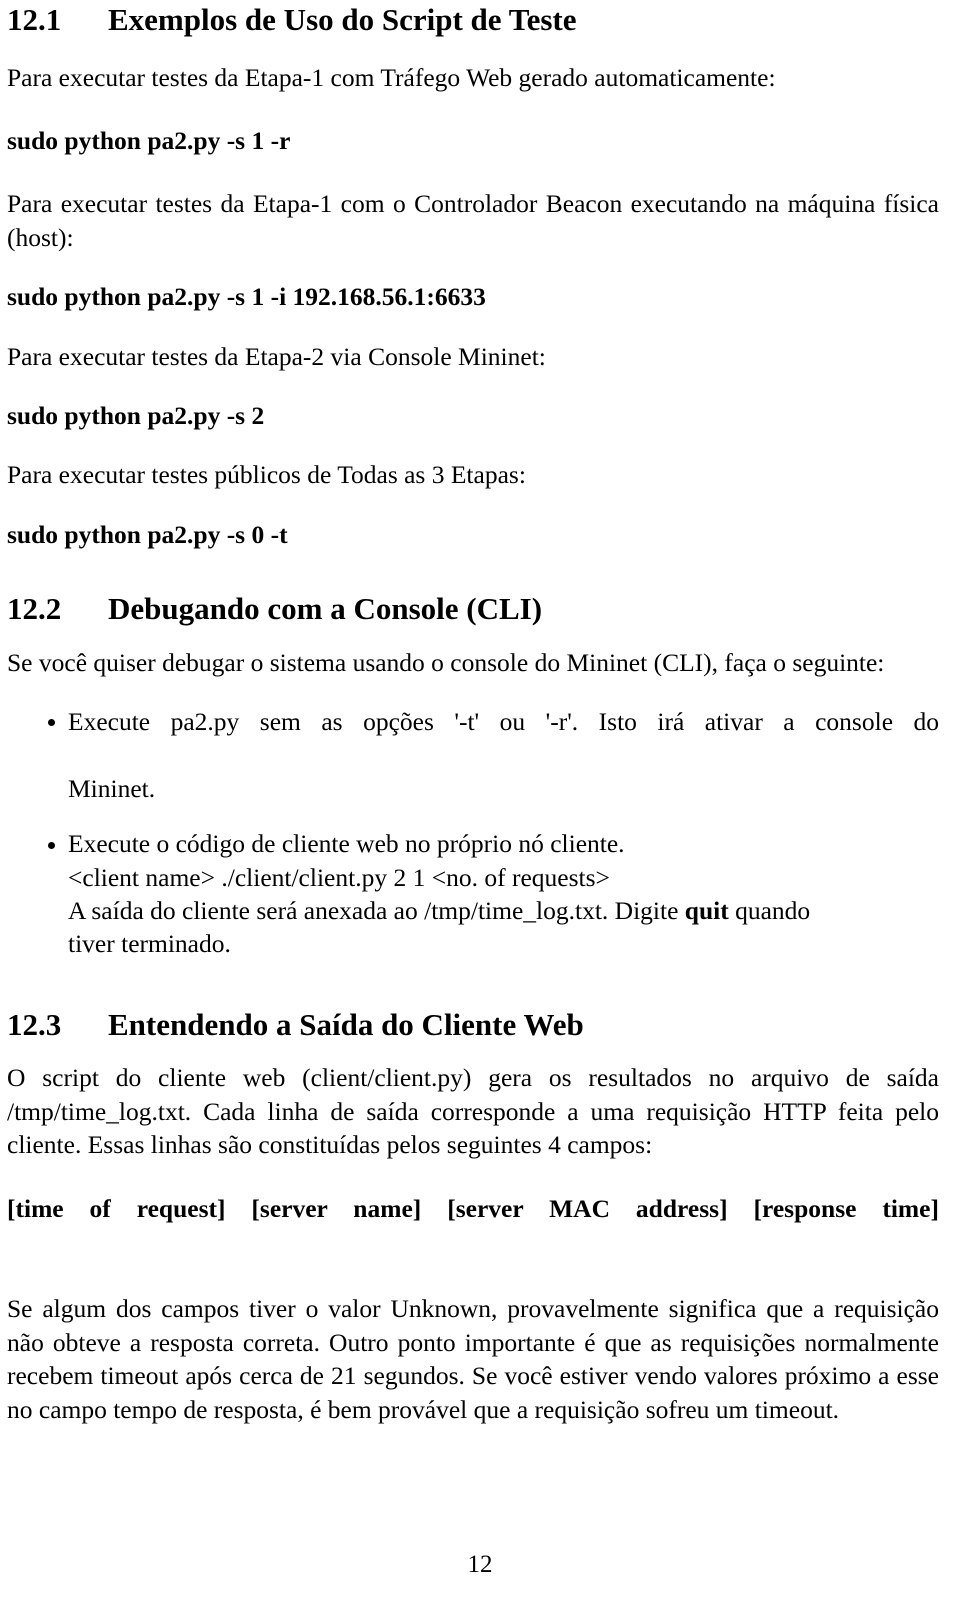 The image size is (960, 1605). Describe the element at coordinates (34, 609) in the screenshot. I see `section-number-12-2: 12.2` at that location.